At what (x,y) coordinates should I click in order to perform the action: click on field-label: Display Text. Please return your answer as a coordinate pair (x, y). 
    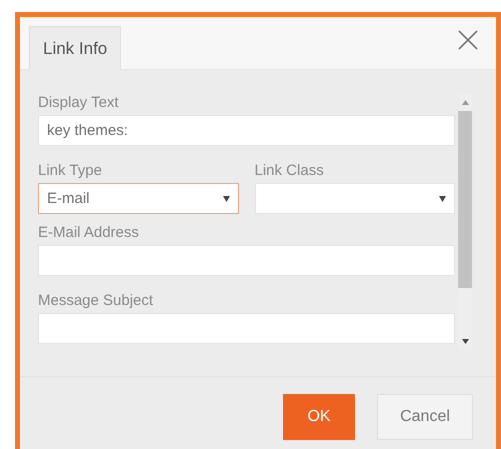
    Looking at the image, I should click on (78, 103).